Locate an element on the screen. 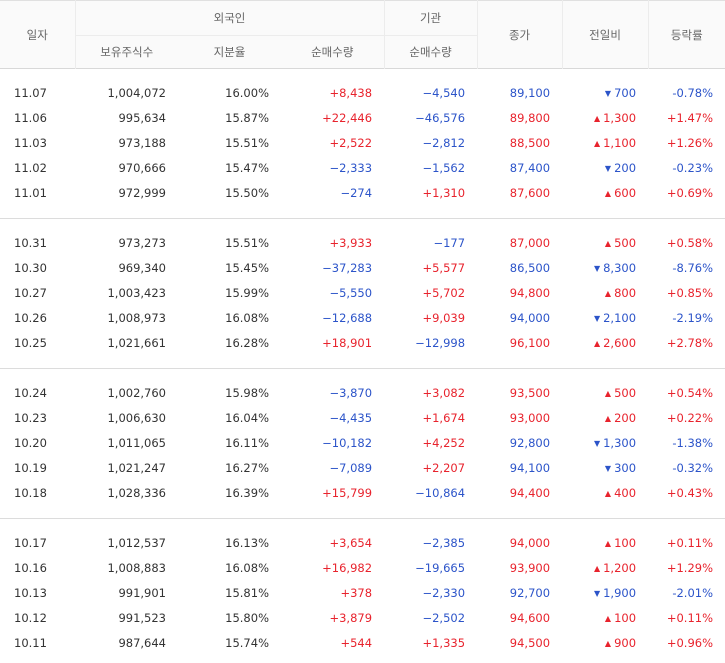 The width and height of the screenshot is (725, 663). rate-cell: -2.19% is located at coordinates (693, 317).